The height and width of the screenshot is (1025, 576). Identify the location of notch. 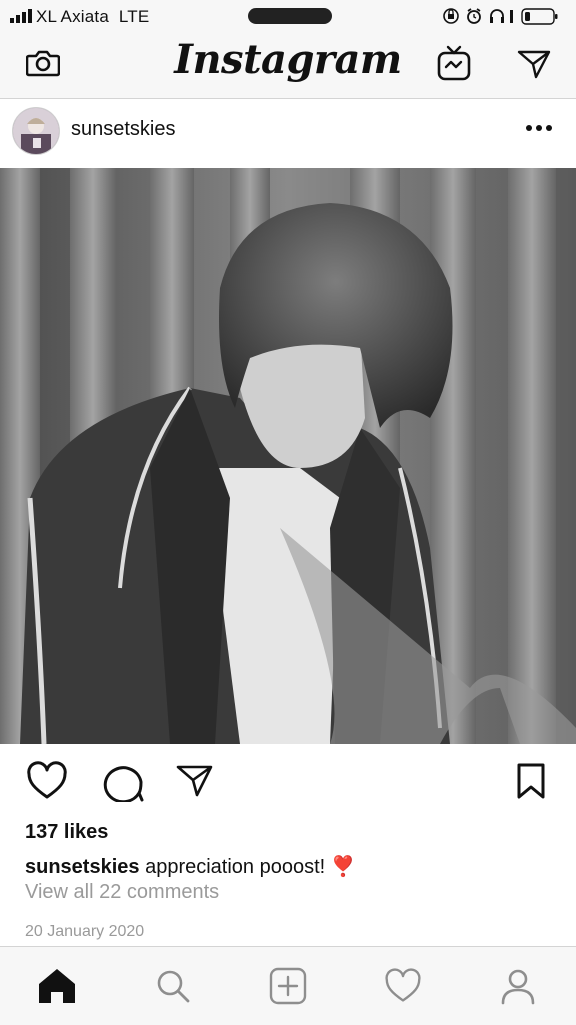
(290, 16).